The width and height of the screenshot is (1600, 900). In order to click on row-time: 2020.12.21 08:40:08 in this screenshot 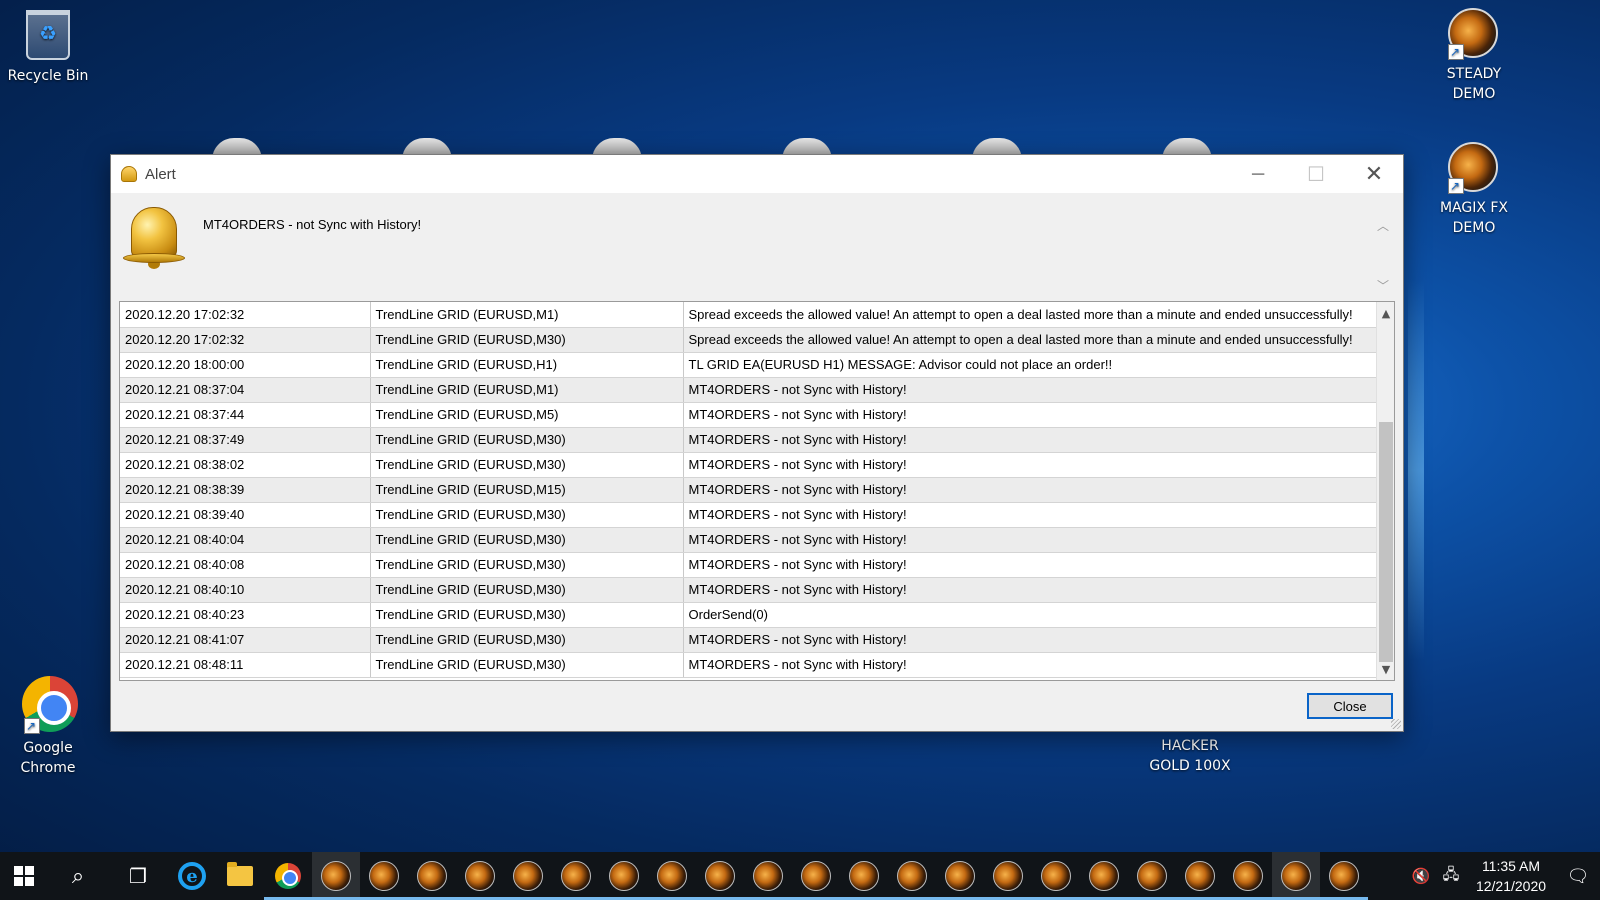, I will do `click(245, 565)`.